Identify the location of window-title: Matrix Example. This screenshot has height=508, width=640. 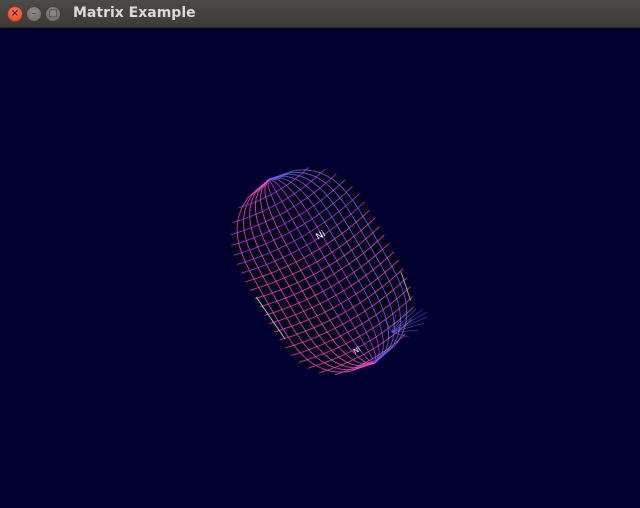
(134, 13).